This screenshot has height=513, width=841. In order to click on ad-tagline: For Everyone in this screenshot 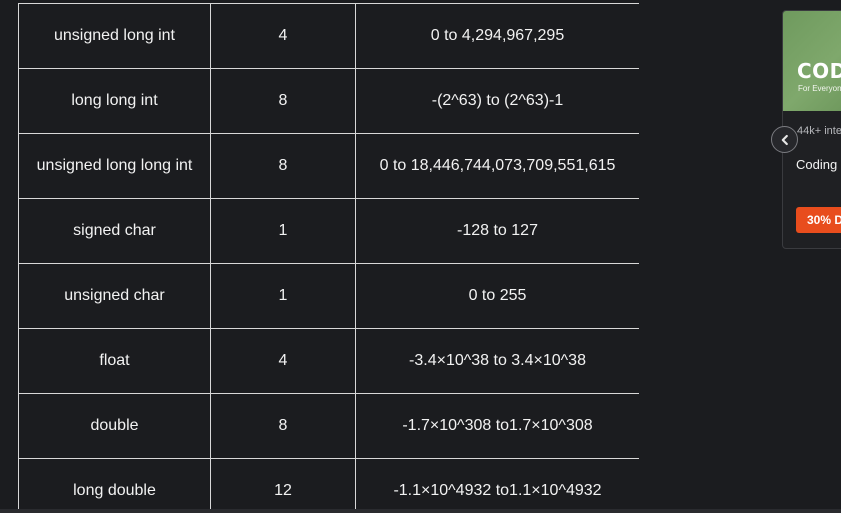, I will do `click(819, 88)`.